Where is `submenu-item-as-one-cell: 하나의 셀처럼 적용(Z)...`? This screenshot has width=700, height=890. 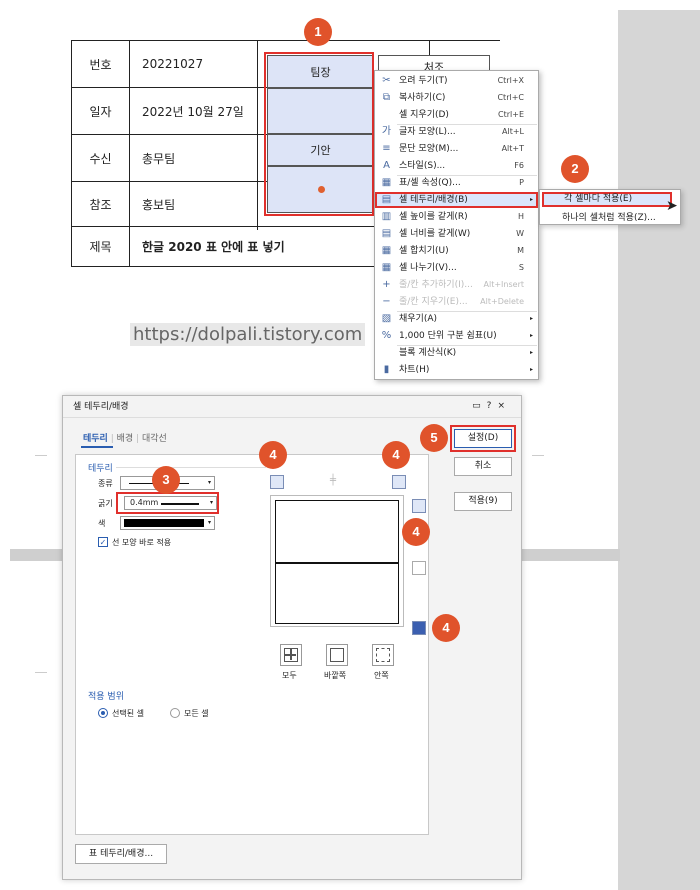
submenu-item-as-one-cell: 하나의 셀처럼 적용(Z)... is located at coordinates (609, 216).